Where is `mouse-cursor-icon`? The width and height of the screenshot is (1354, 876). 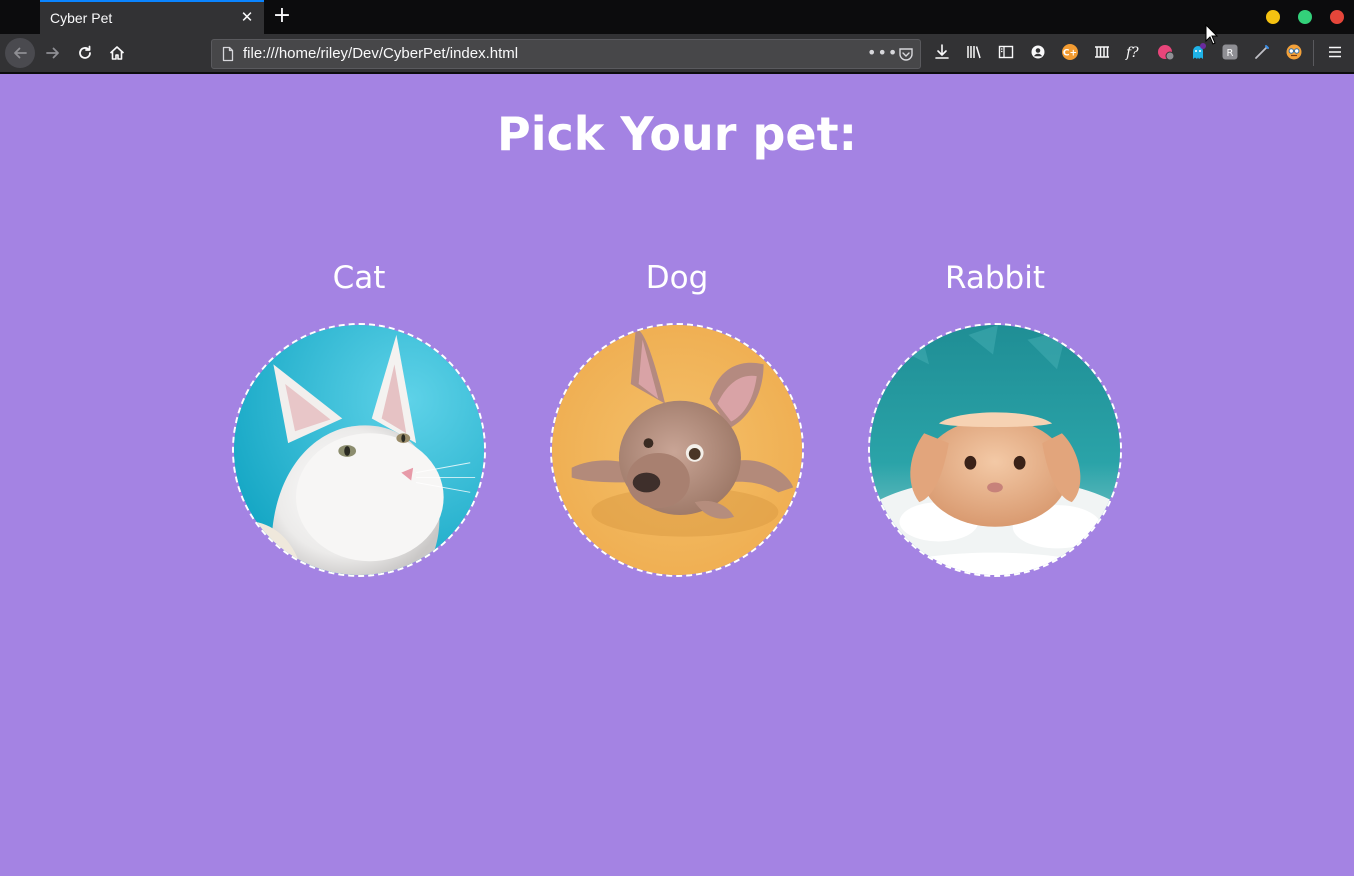 mouse-cursor-icon is located at coordinates (1212, 34).